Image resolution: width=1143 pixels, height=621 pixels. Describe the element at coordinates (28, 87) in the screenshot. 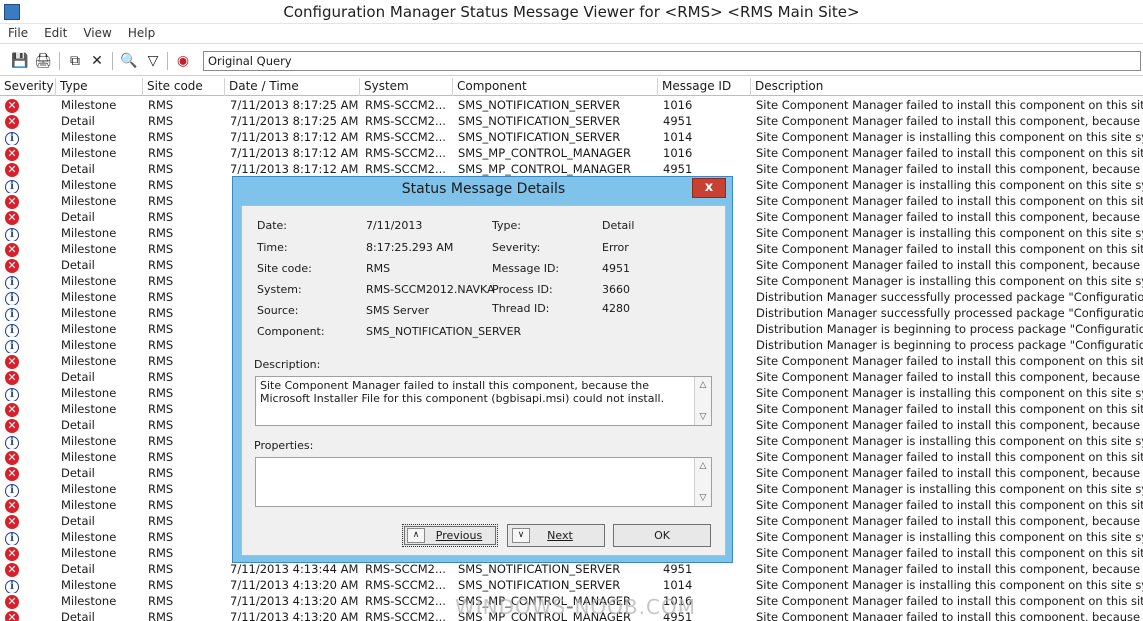

I see `column-header-severity: Severity` at that location.